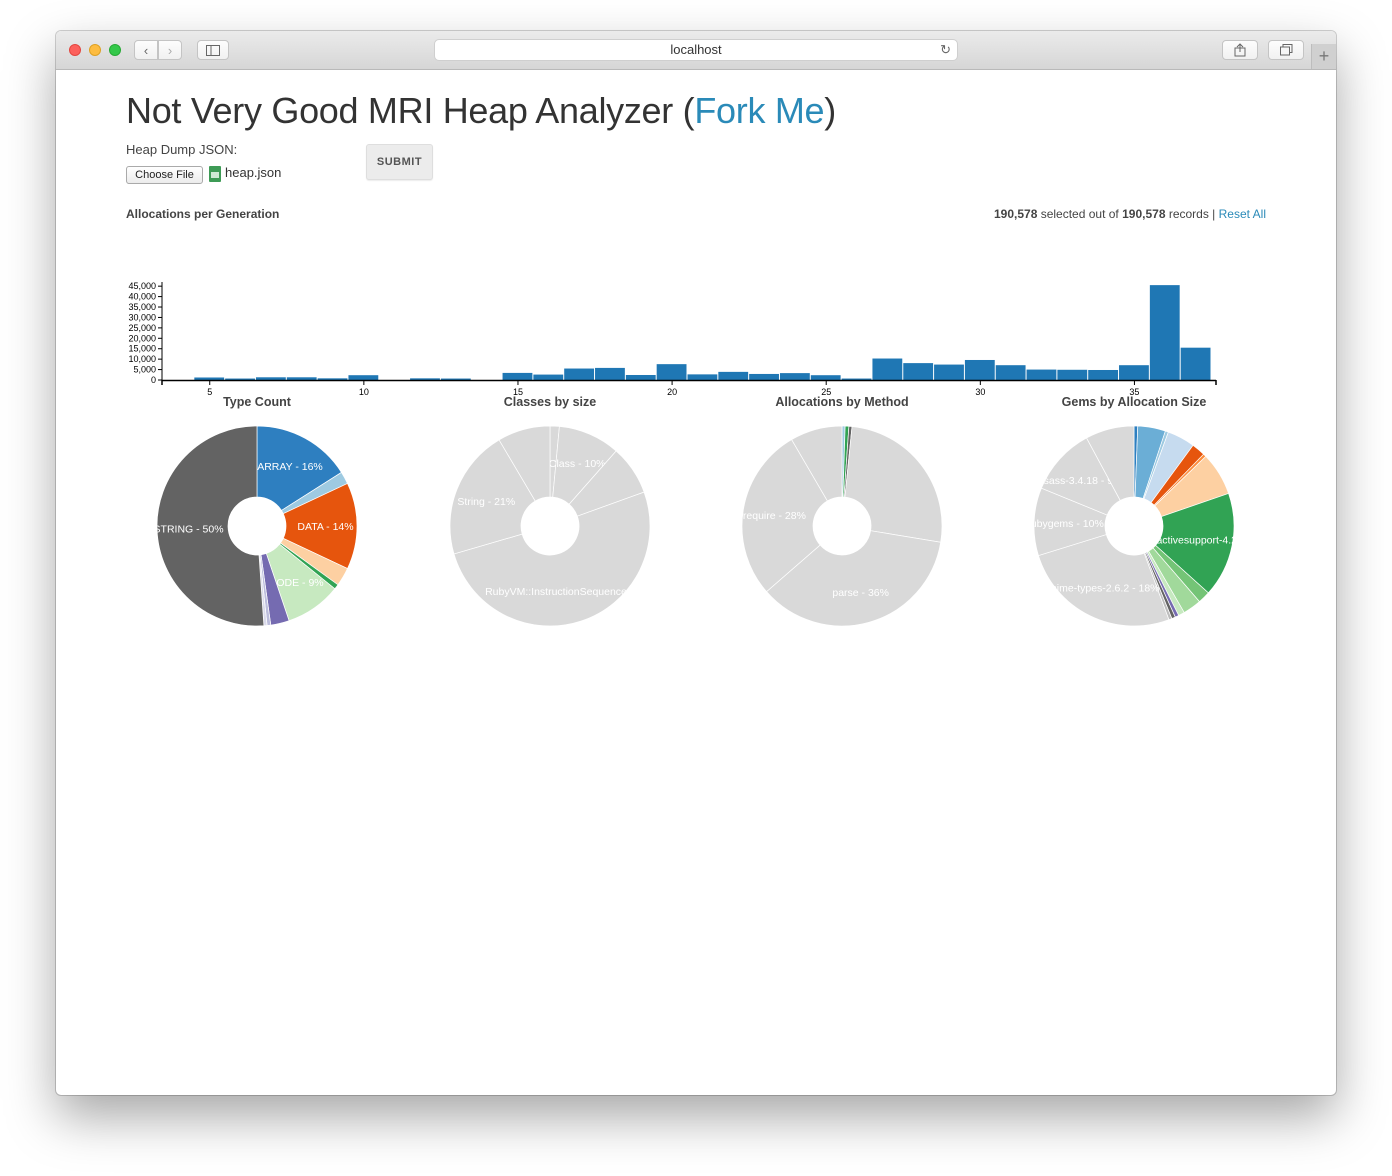 This screenshot has width=1392, height=1176. I want to click on chevron-right-icon: ›, so click(170, 50).